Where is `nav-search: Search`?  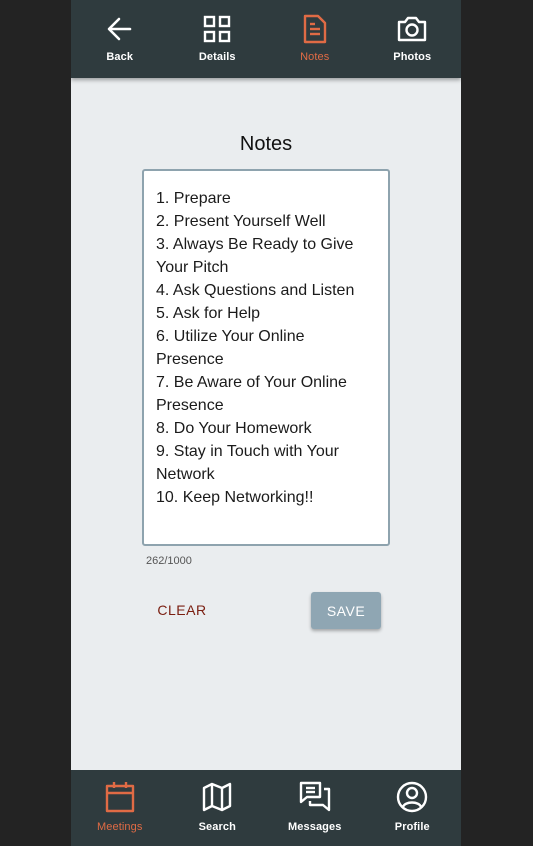 nav-search: Search is located at coordinates (218, 808).